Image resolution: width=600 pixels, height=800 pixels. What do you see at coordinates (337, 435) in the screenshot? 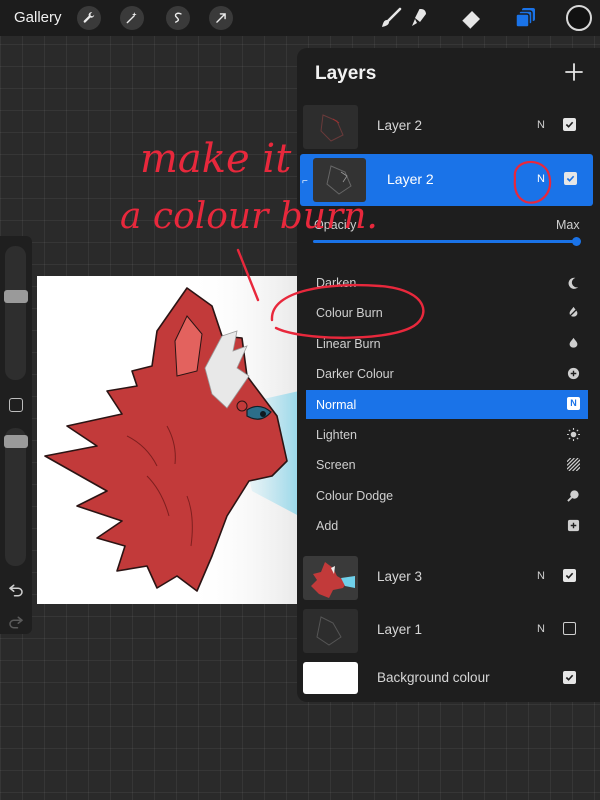
I see `blend-mode-label: Lighten` at bounding box center [337, 435].